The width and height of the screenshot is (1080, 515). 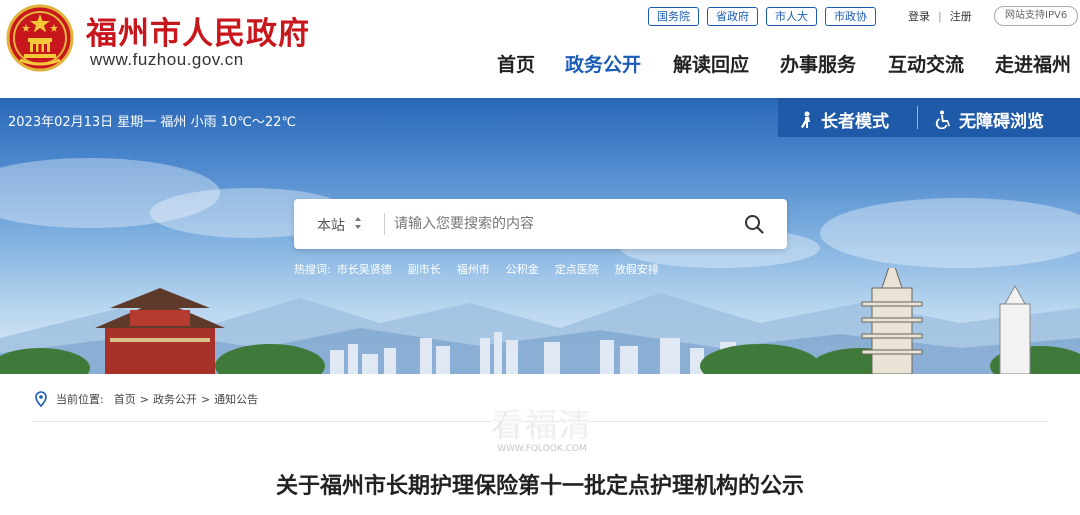 I want to click on accessibility-bar: 长者模式 无障碍浏览, so click(x=929, y=117).